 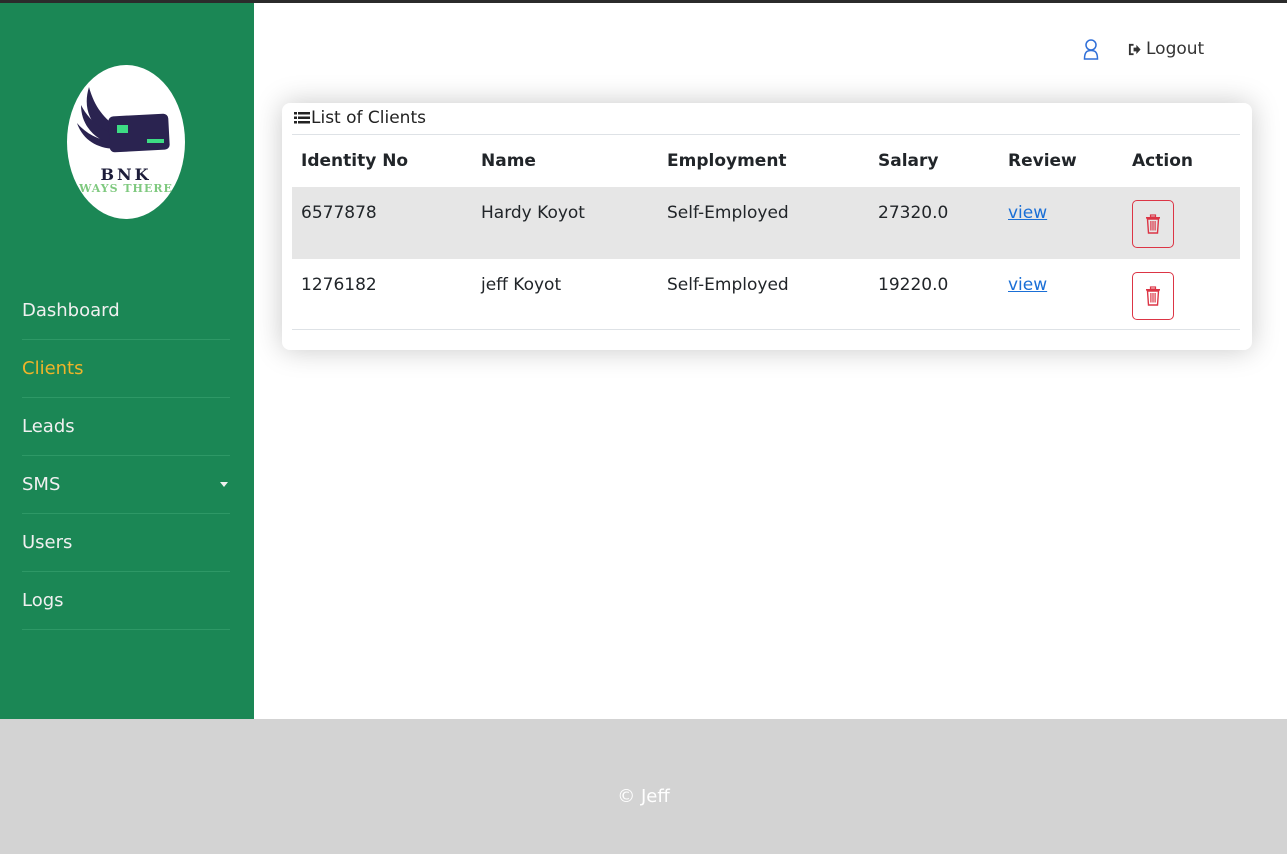 What do you see at coordinates (43, 600) in the screenshot?
I see `sidebar-item-label: Logs` at bounding box center [43, 600].